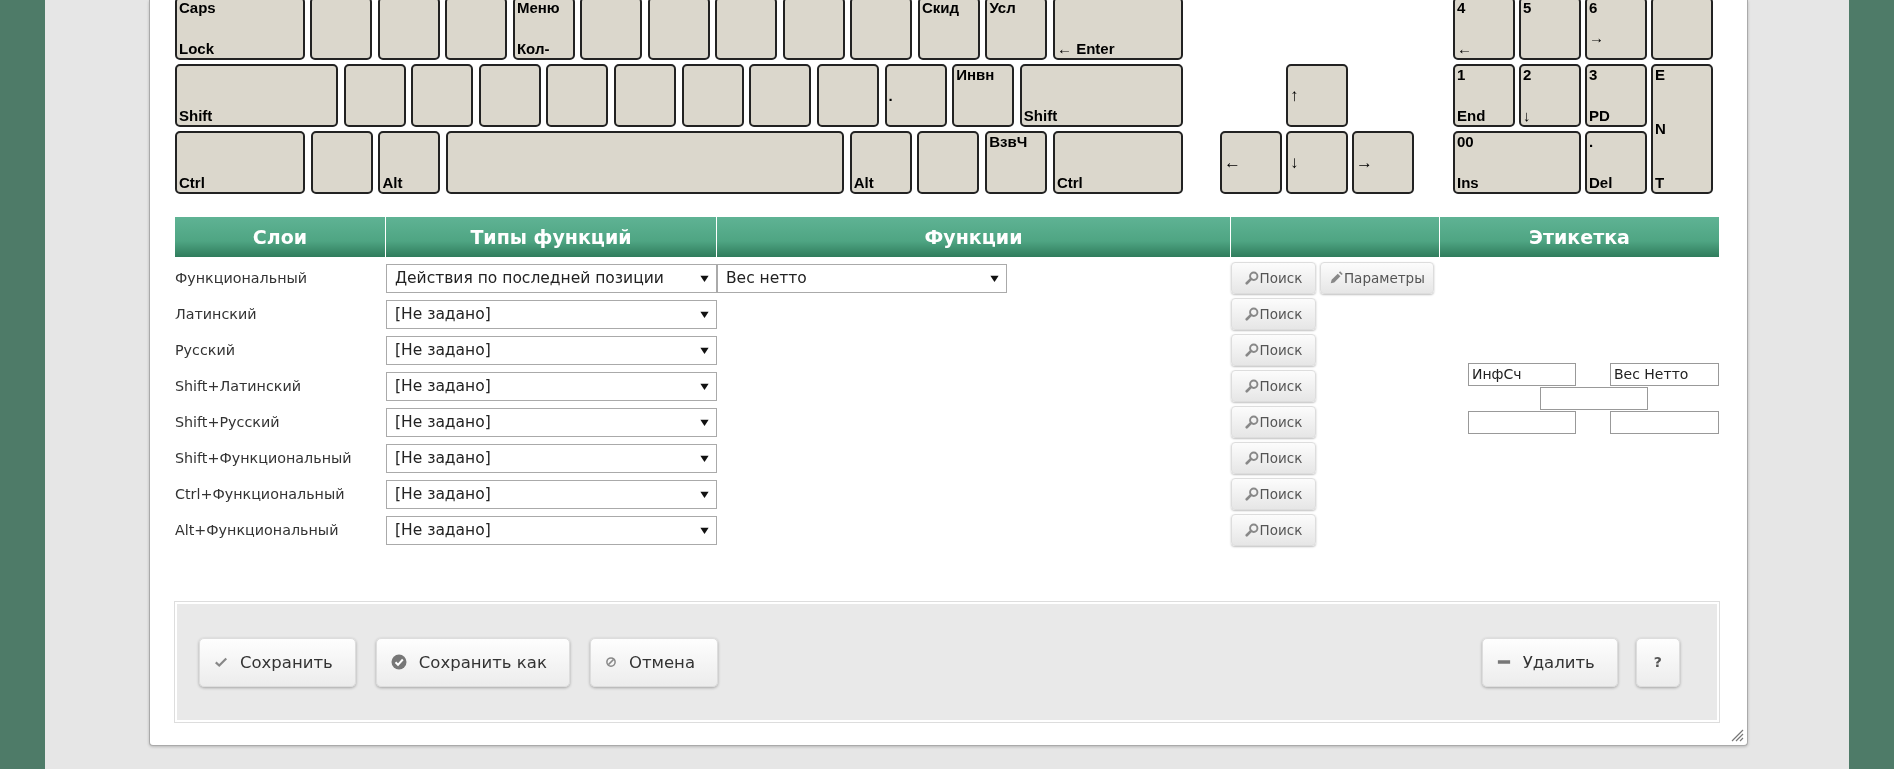 The image size is (1894, 769). What do you see at coordinates (472, 662) in the screenshot?
I see `save-as-button: Сохранить как` at bounding box center [472, 662].